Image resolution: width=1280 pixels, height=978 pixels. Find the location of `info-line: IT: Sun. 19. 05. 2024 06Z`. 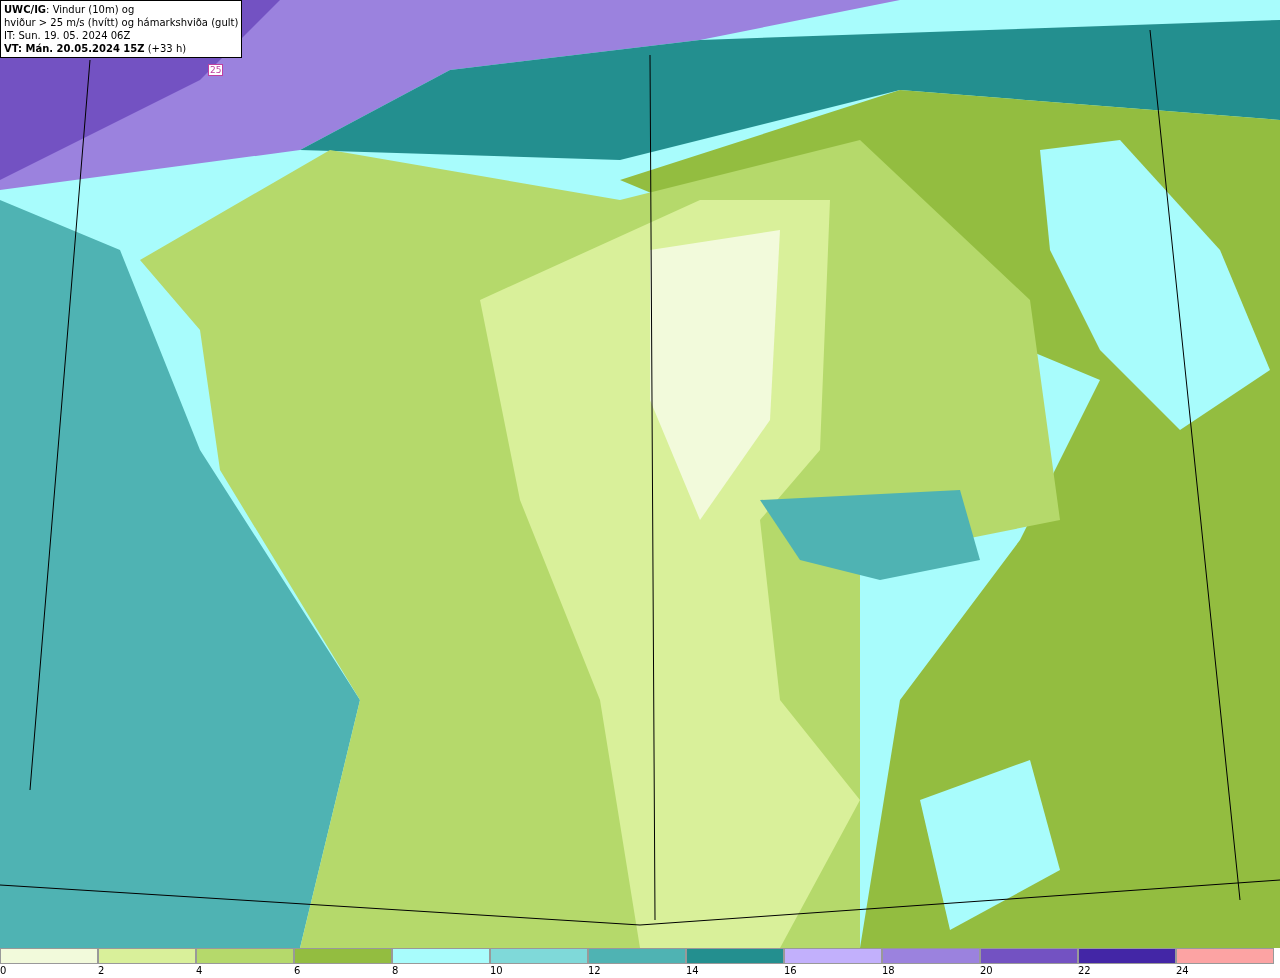

info-line: IT: Sun. 19. 05. 2024 06Z is located at coordinates (68, 35).